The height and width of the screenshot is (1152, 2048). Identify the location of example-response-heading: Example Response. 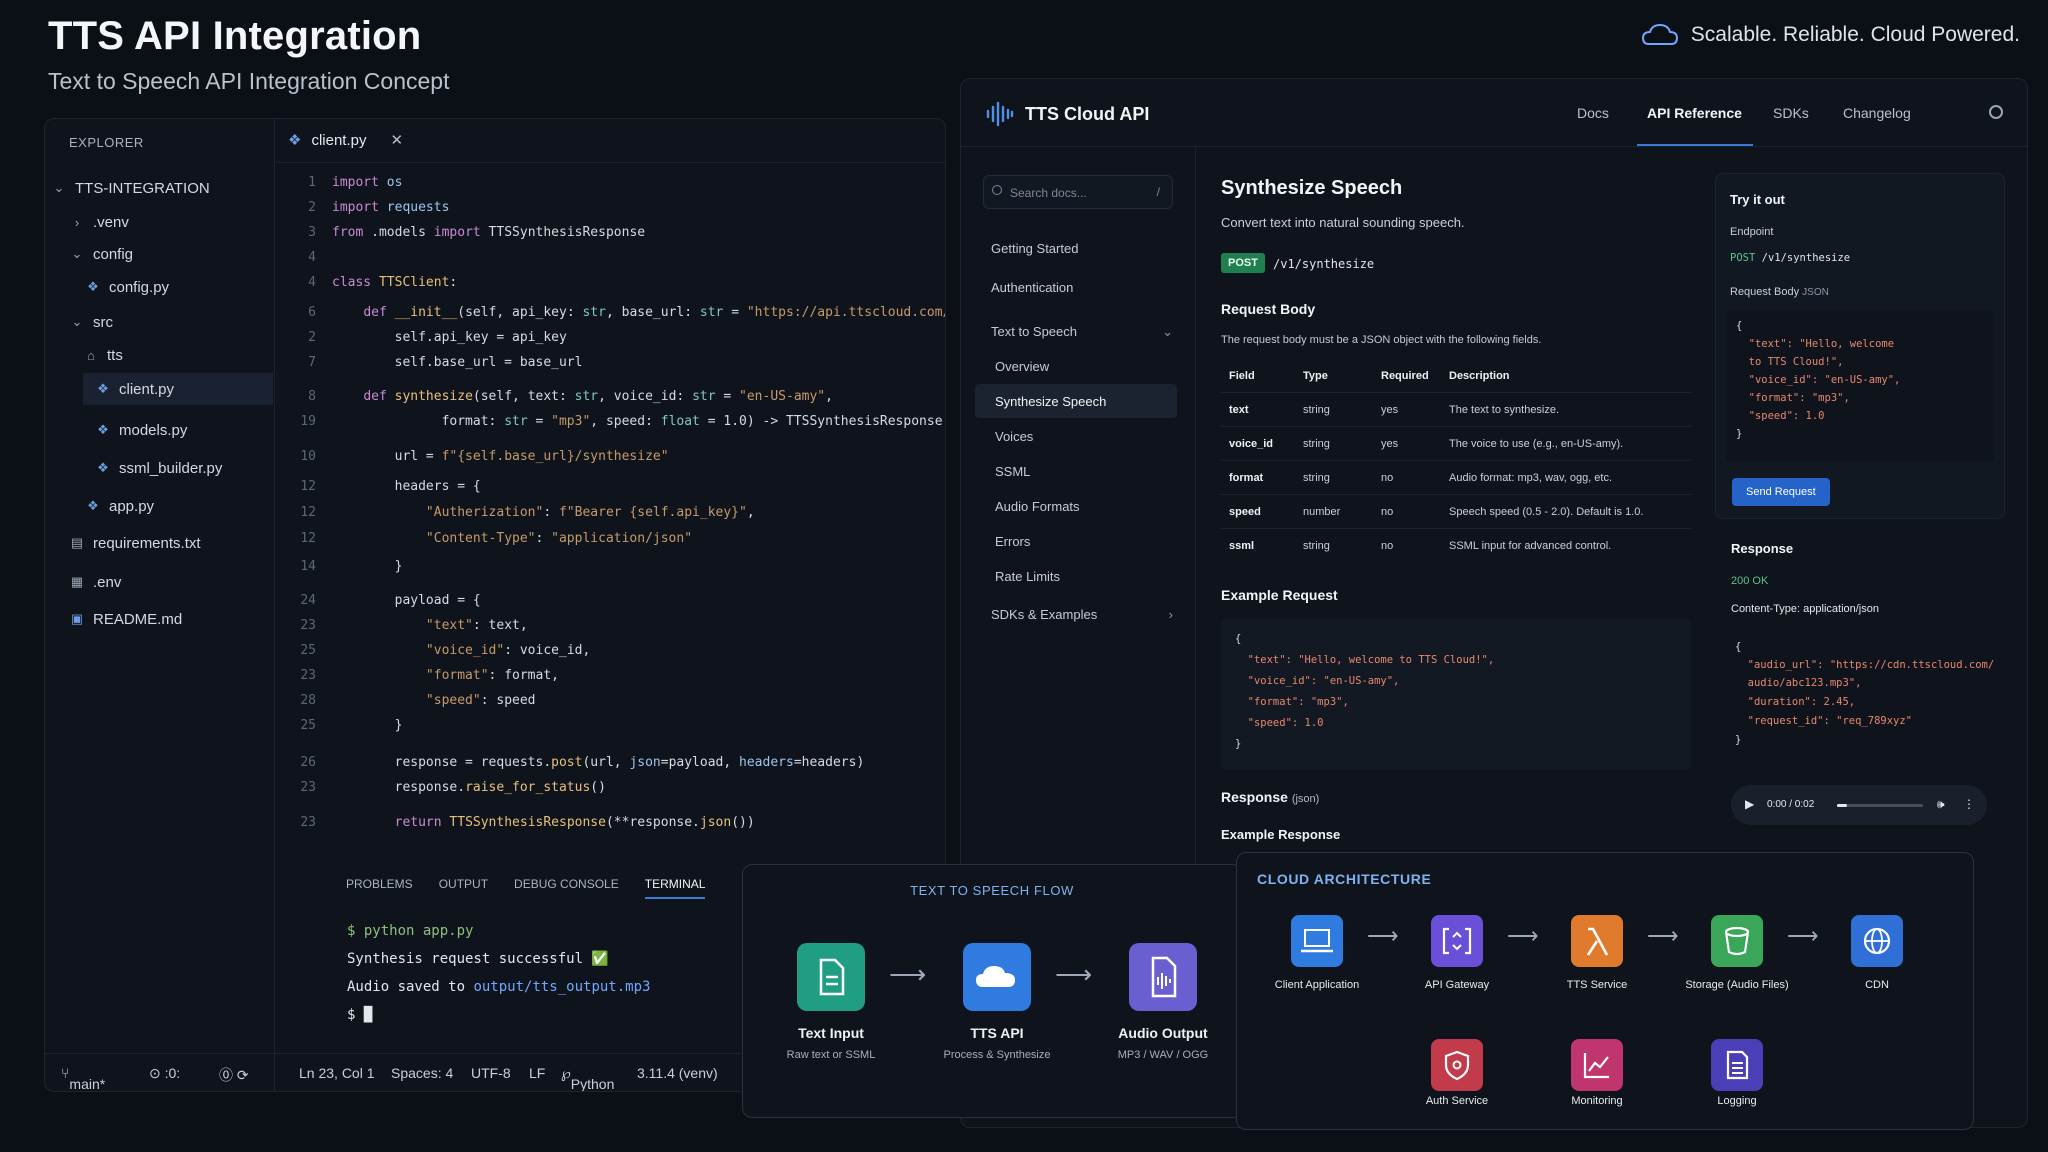
(1281, 834).